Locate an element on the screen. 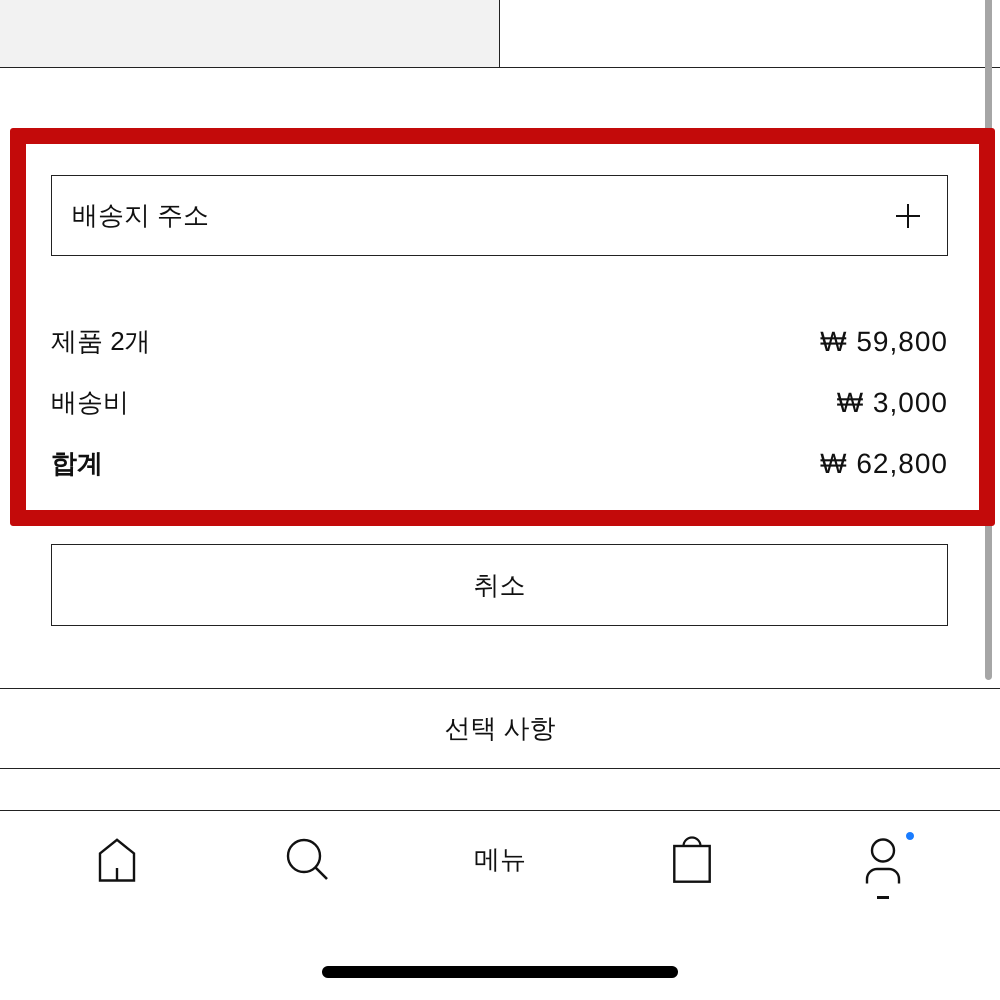 The height and width of the screenshot is (1000, 1000). shopping-bag-icon is located at coordinates (691, 859).